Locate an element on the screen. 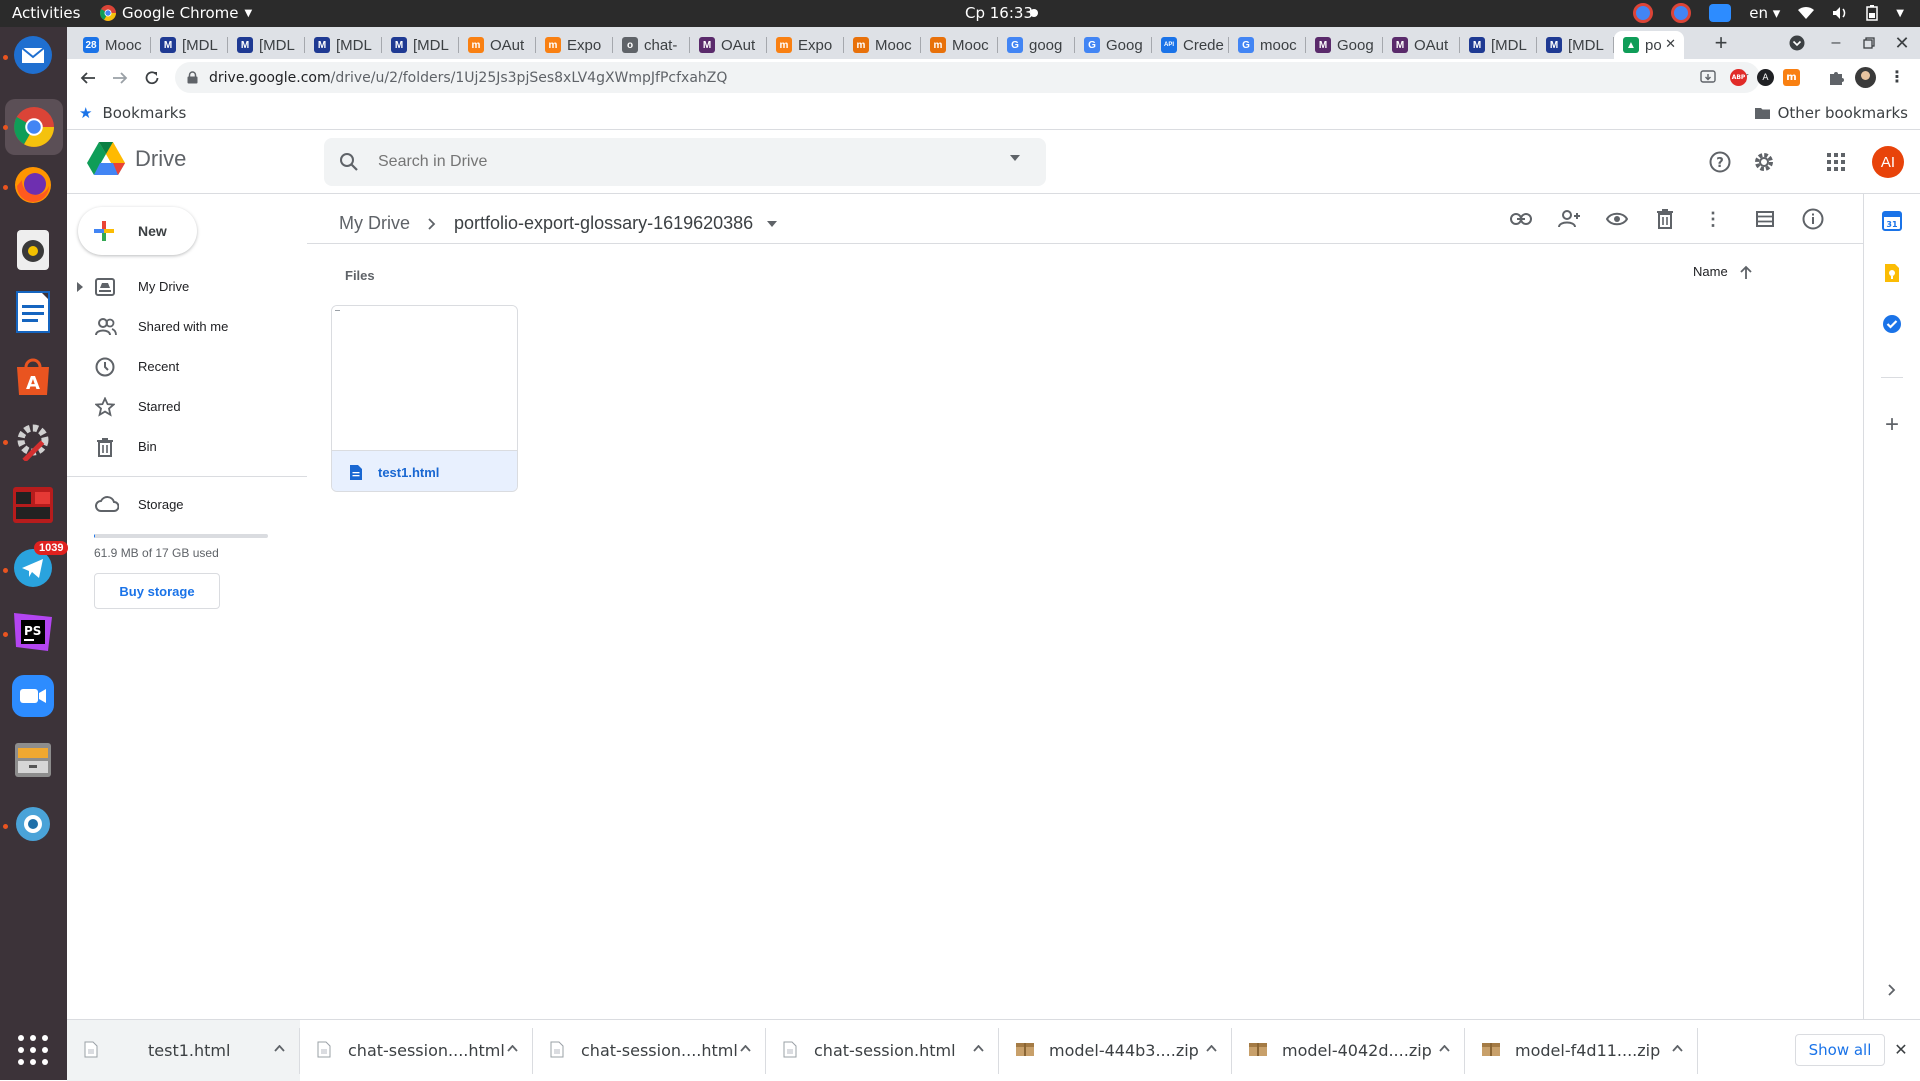 The width and height of the screenshot is (1920, 1081). screenshot-app-icon is located at coordinates (33, 824).